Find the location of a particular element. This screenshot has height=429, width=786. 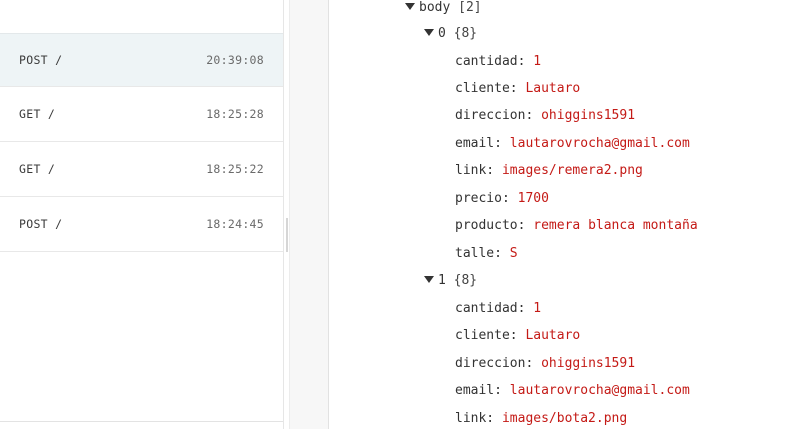

request-item: POST / 20:39:08 is located at coordinates (141, 60).